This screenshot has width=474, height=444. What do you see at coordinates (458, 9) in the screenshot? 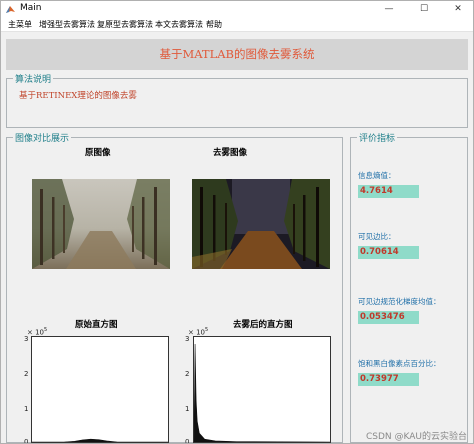
I see `close-button: ✕` at bounding box center [458, 9].